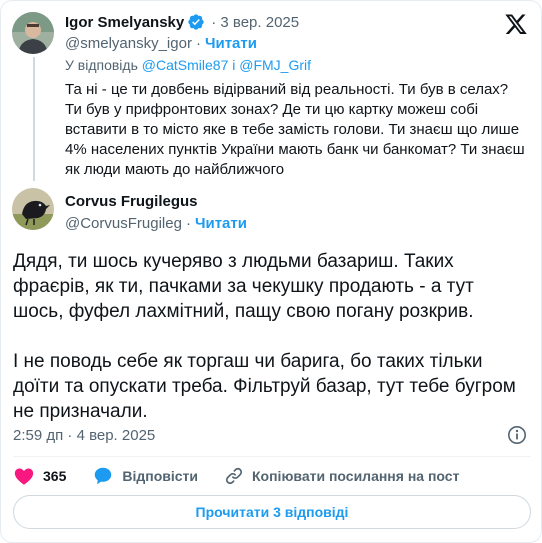  I want to click on reply-mentions: @CatSmile87 і @FMJ_Grif, so click(226, 65).